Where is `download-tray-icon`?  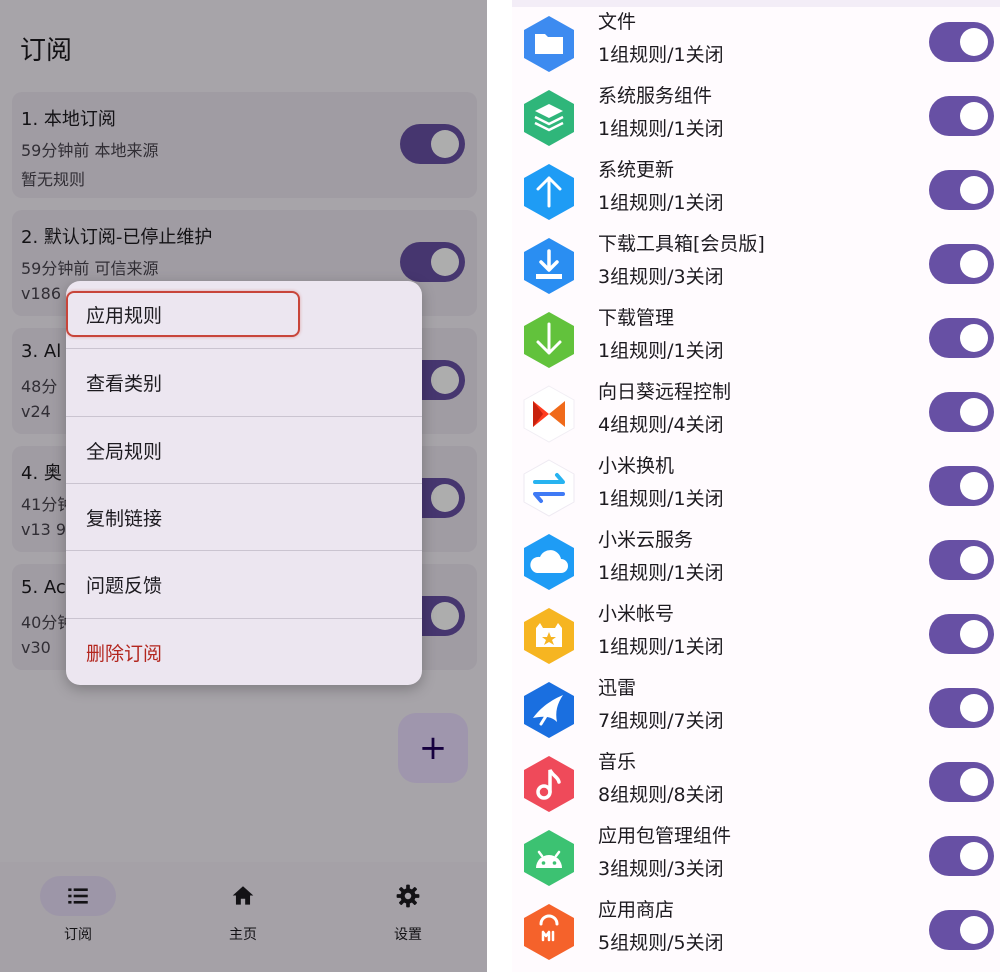 download-tray-icon is located at coordinates (549, 266).